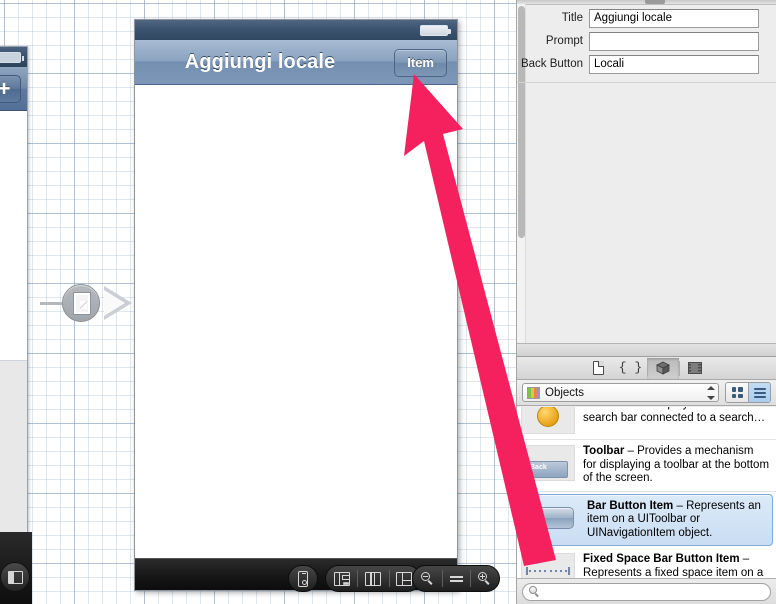 Image resolution: width=776 pixels, height=604 pixels. I want to click on search-display-controller-thumb, so click(548, 420).